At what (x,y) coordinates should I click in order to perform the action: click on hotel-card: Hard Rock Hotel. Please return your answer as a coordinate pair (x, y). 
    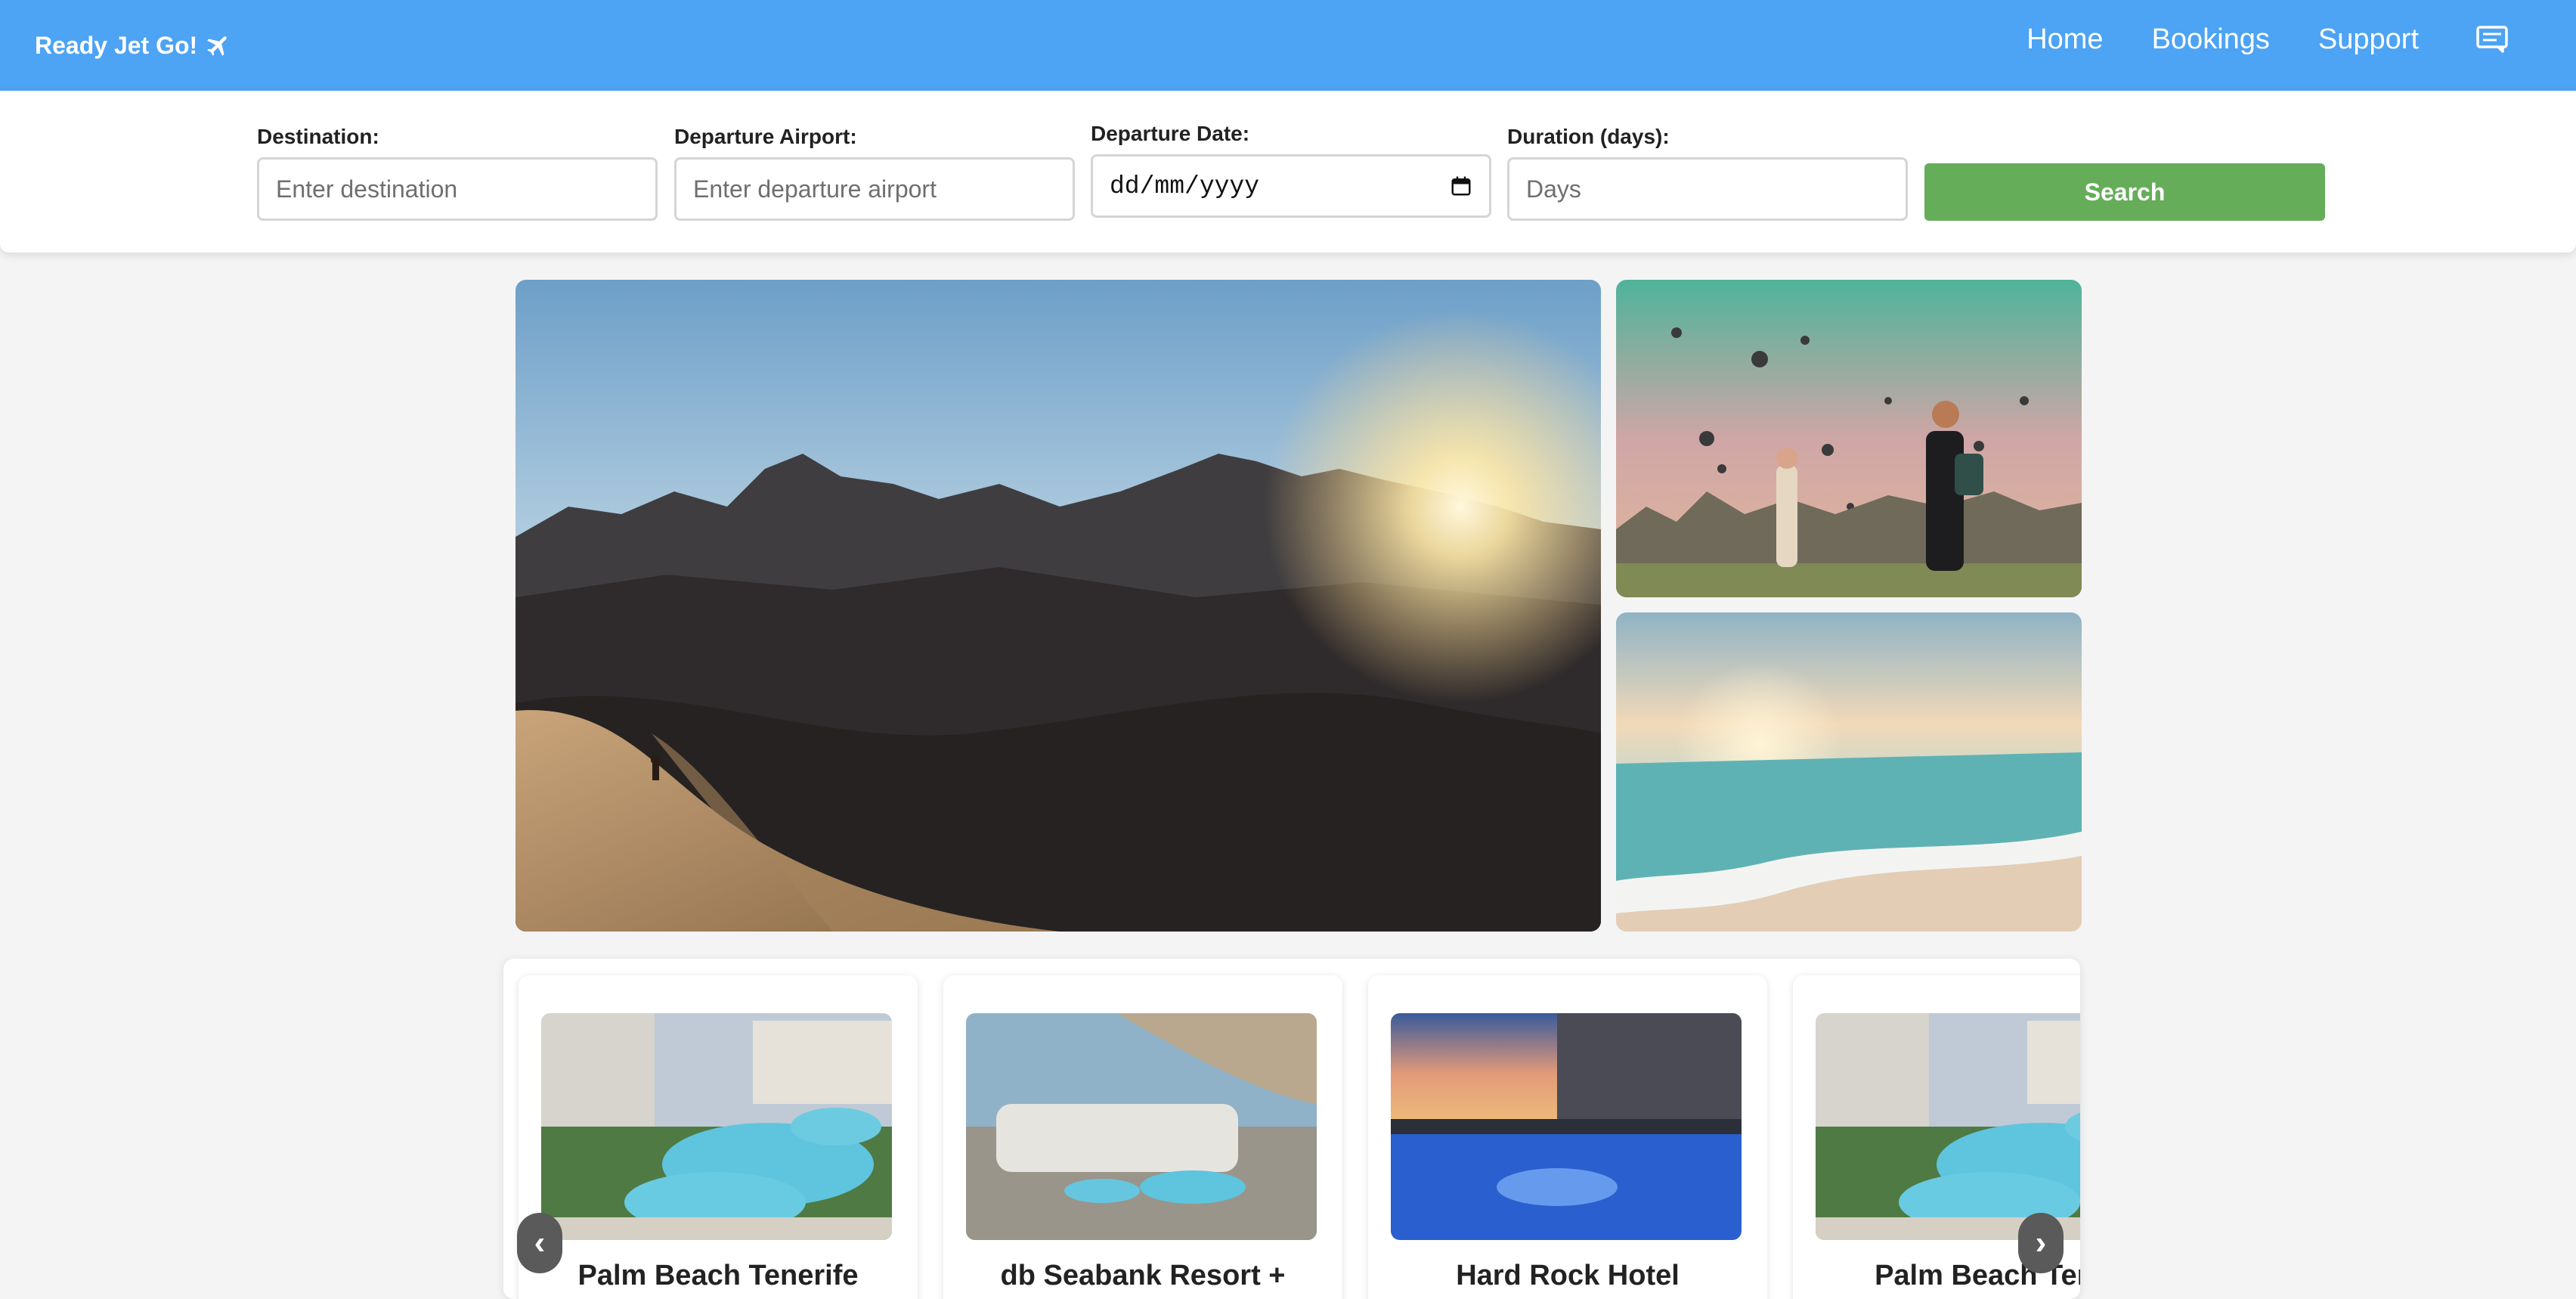
    Looking at the image, I should click on (1567, 1137).